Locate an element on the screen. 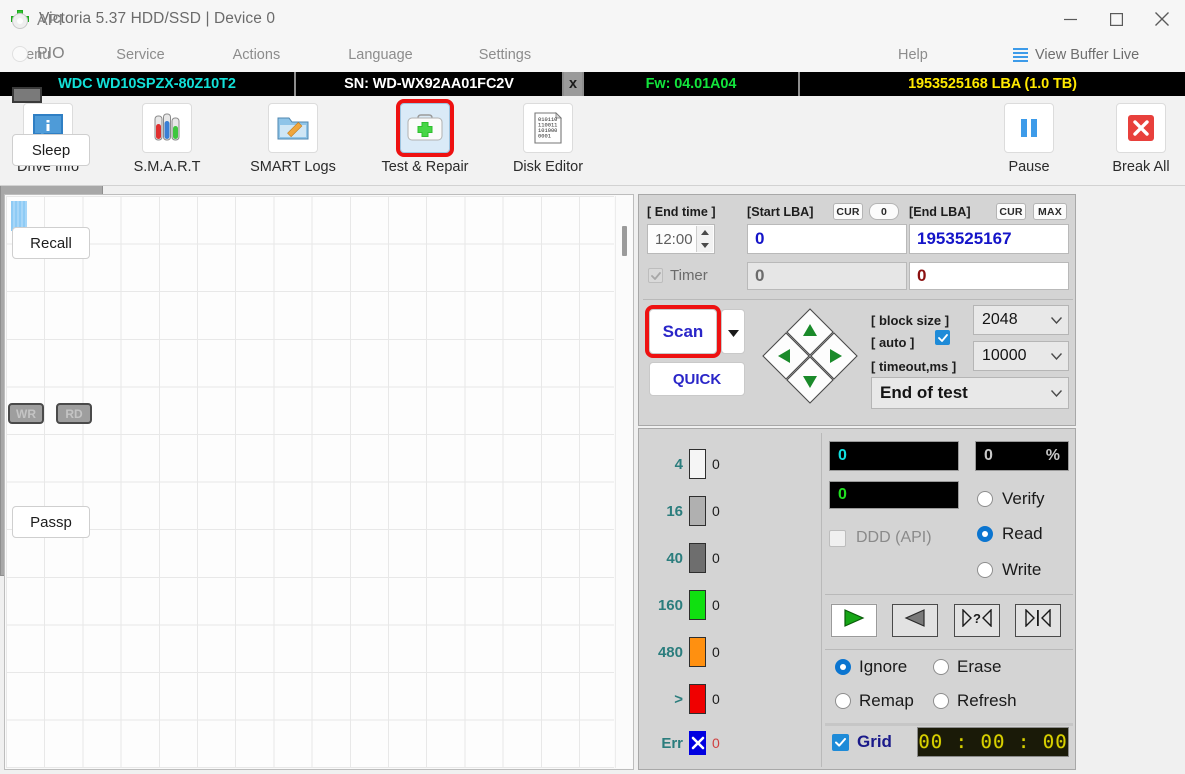  end-time-spinner: 12:00 is located at coordinates (681, 239).